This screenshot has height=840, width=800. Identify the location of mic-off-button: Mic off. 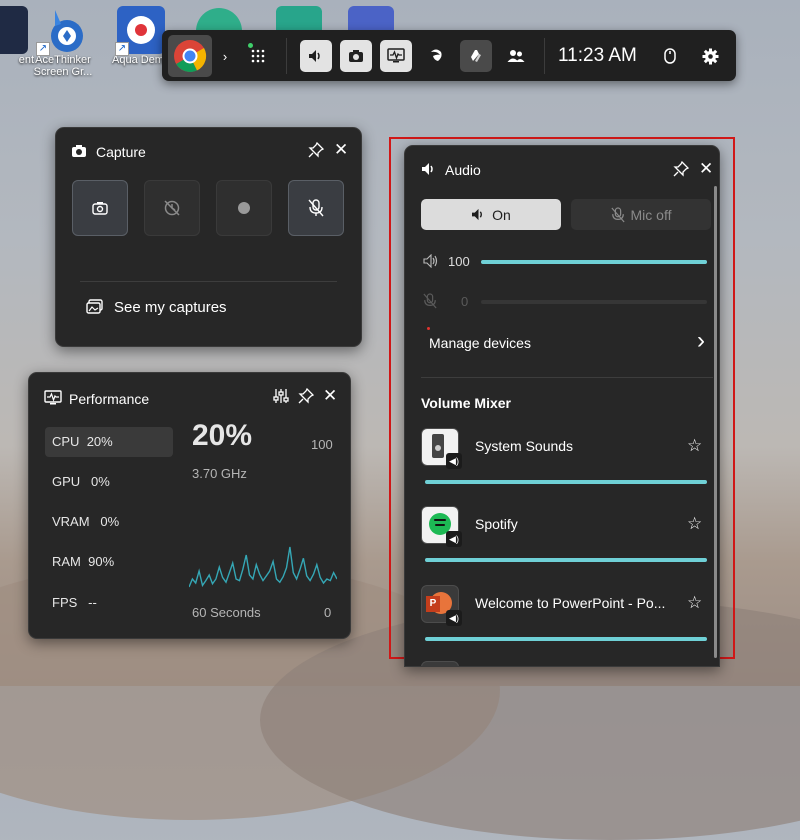
(641, 214).